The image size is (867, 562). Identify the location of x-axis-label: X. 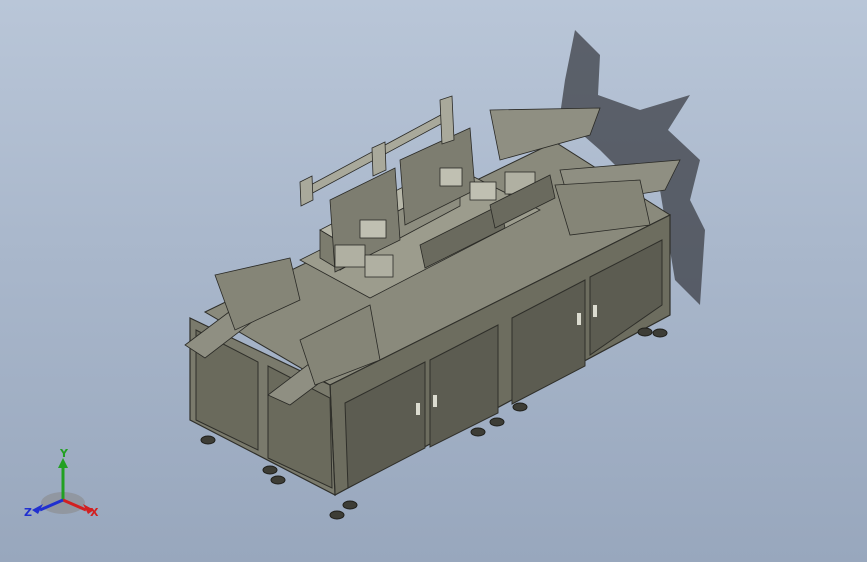
(94, 512).